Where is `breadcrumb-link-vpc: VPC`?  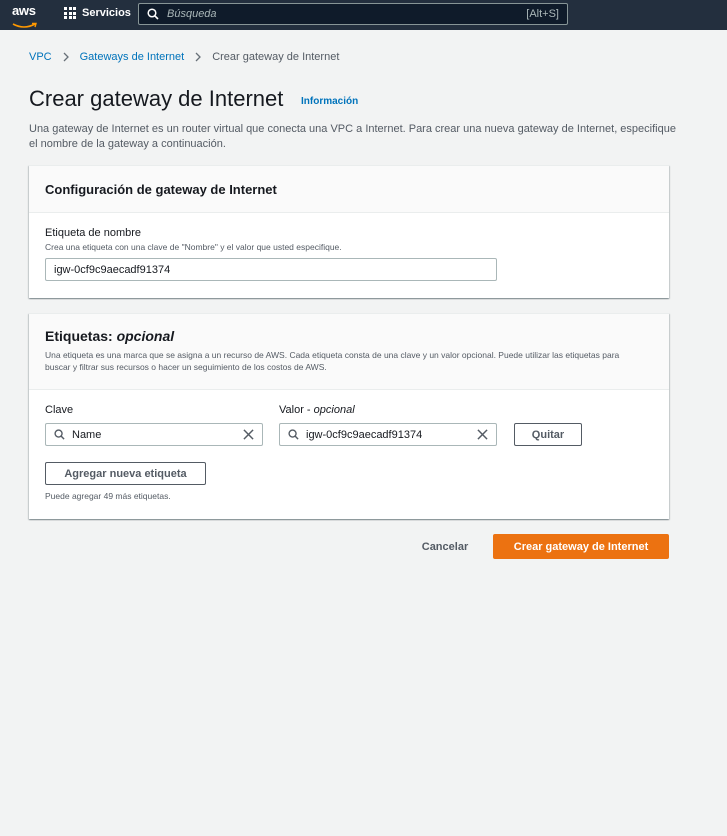 breadcrumb-link-vpc: VPC is located at coordinates (40, 57).